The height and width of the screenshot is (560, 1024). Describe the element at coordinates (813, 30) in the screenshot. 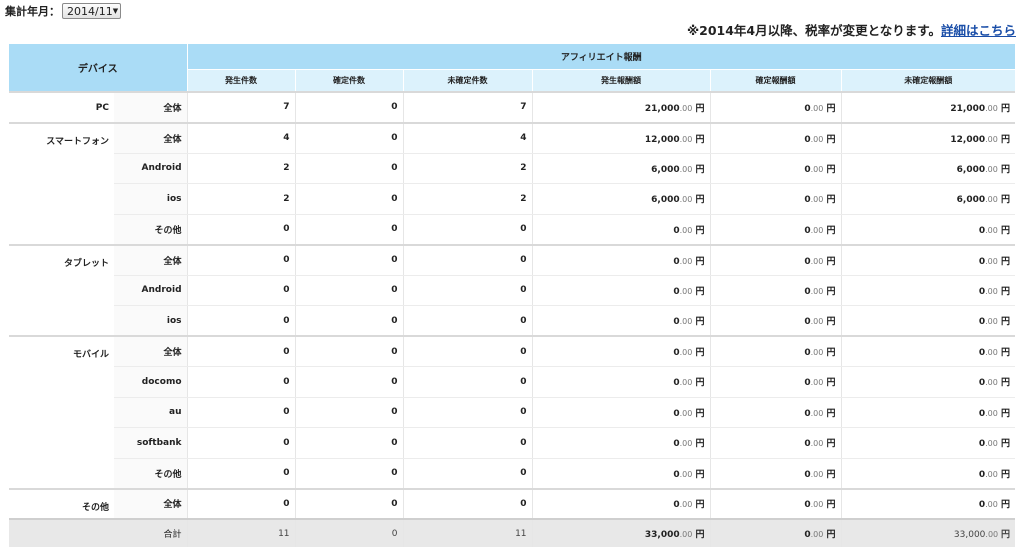

I see `tax-notice-text: ※2014年4月以降、税率が変更となります。` at that location.